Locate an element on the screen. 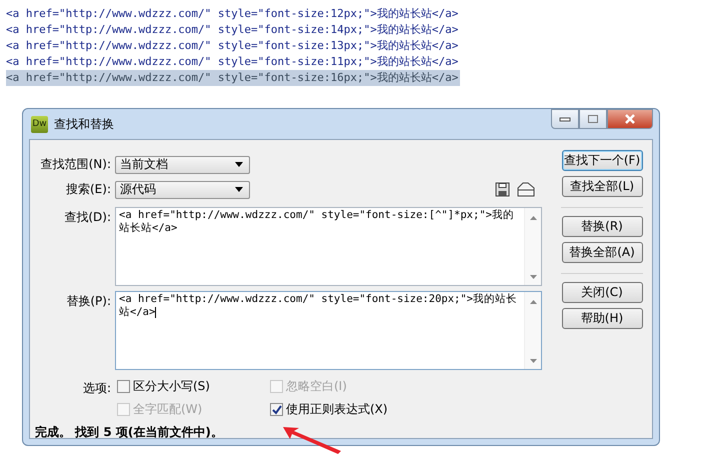 This screenshot has width=706, height=474. minimize-icon is located at coordinates (565, 119).